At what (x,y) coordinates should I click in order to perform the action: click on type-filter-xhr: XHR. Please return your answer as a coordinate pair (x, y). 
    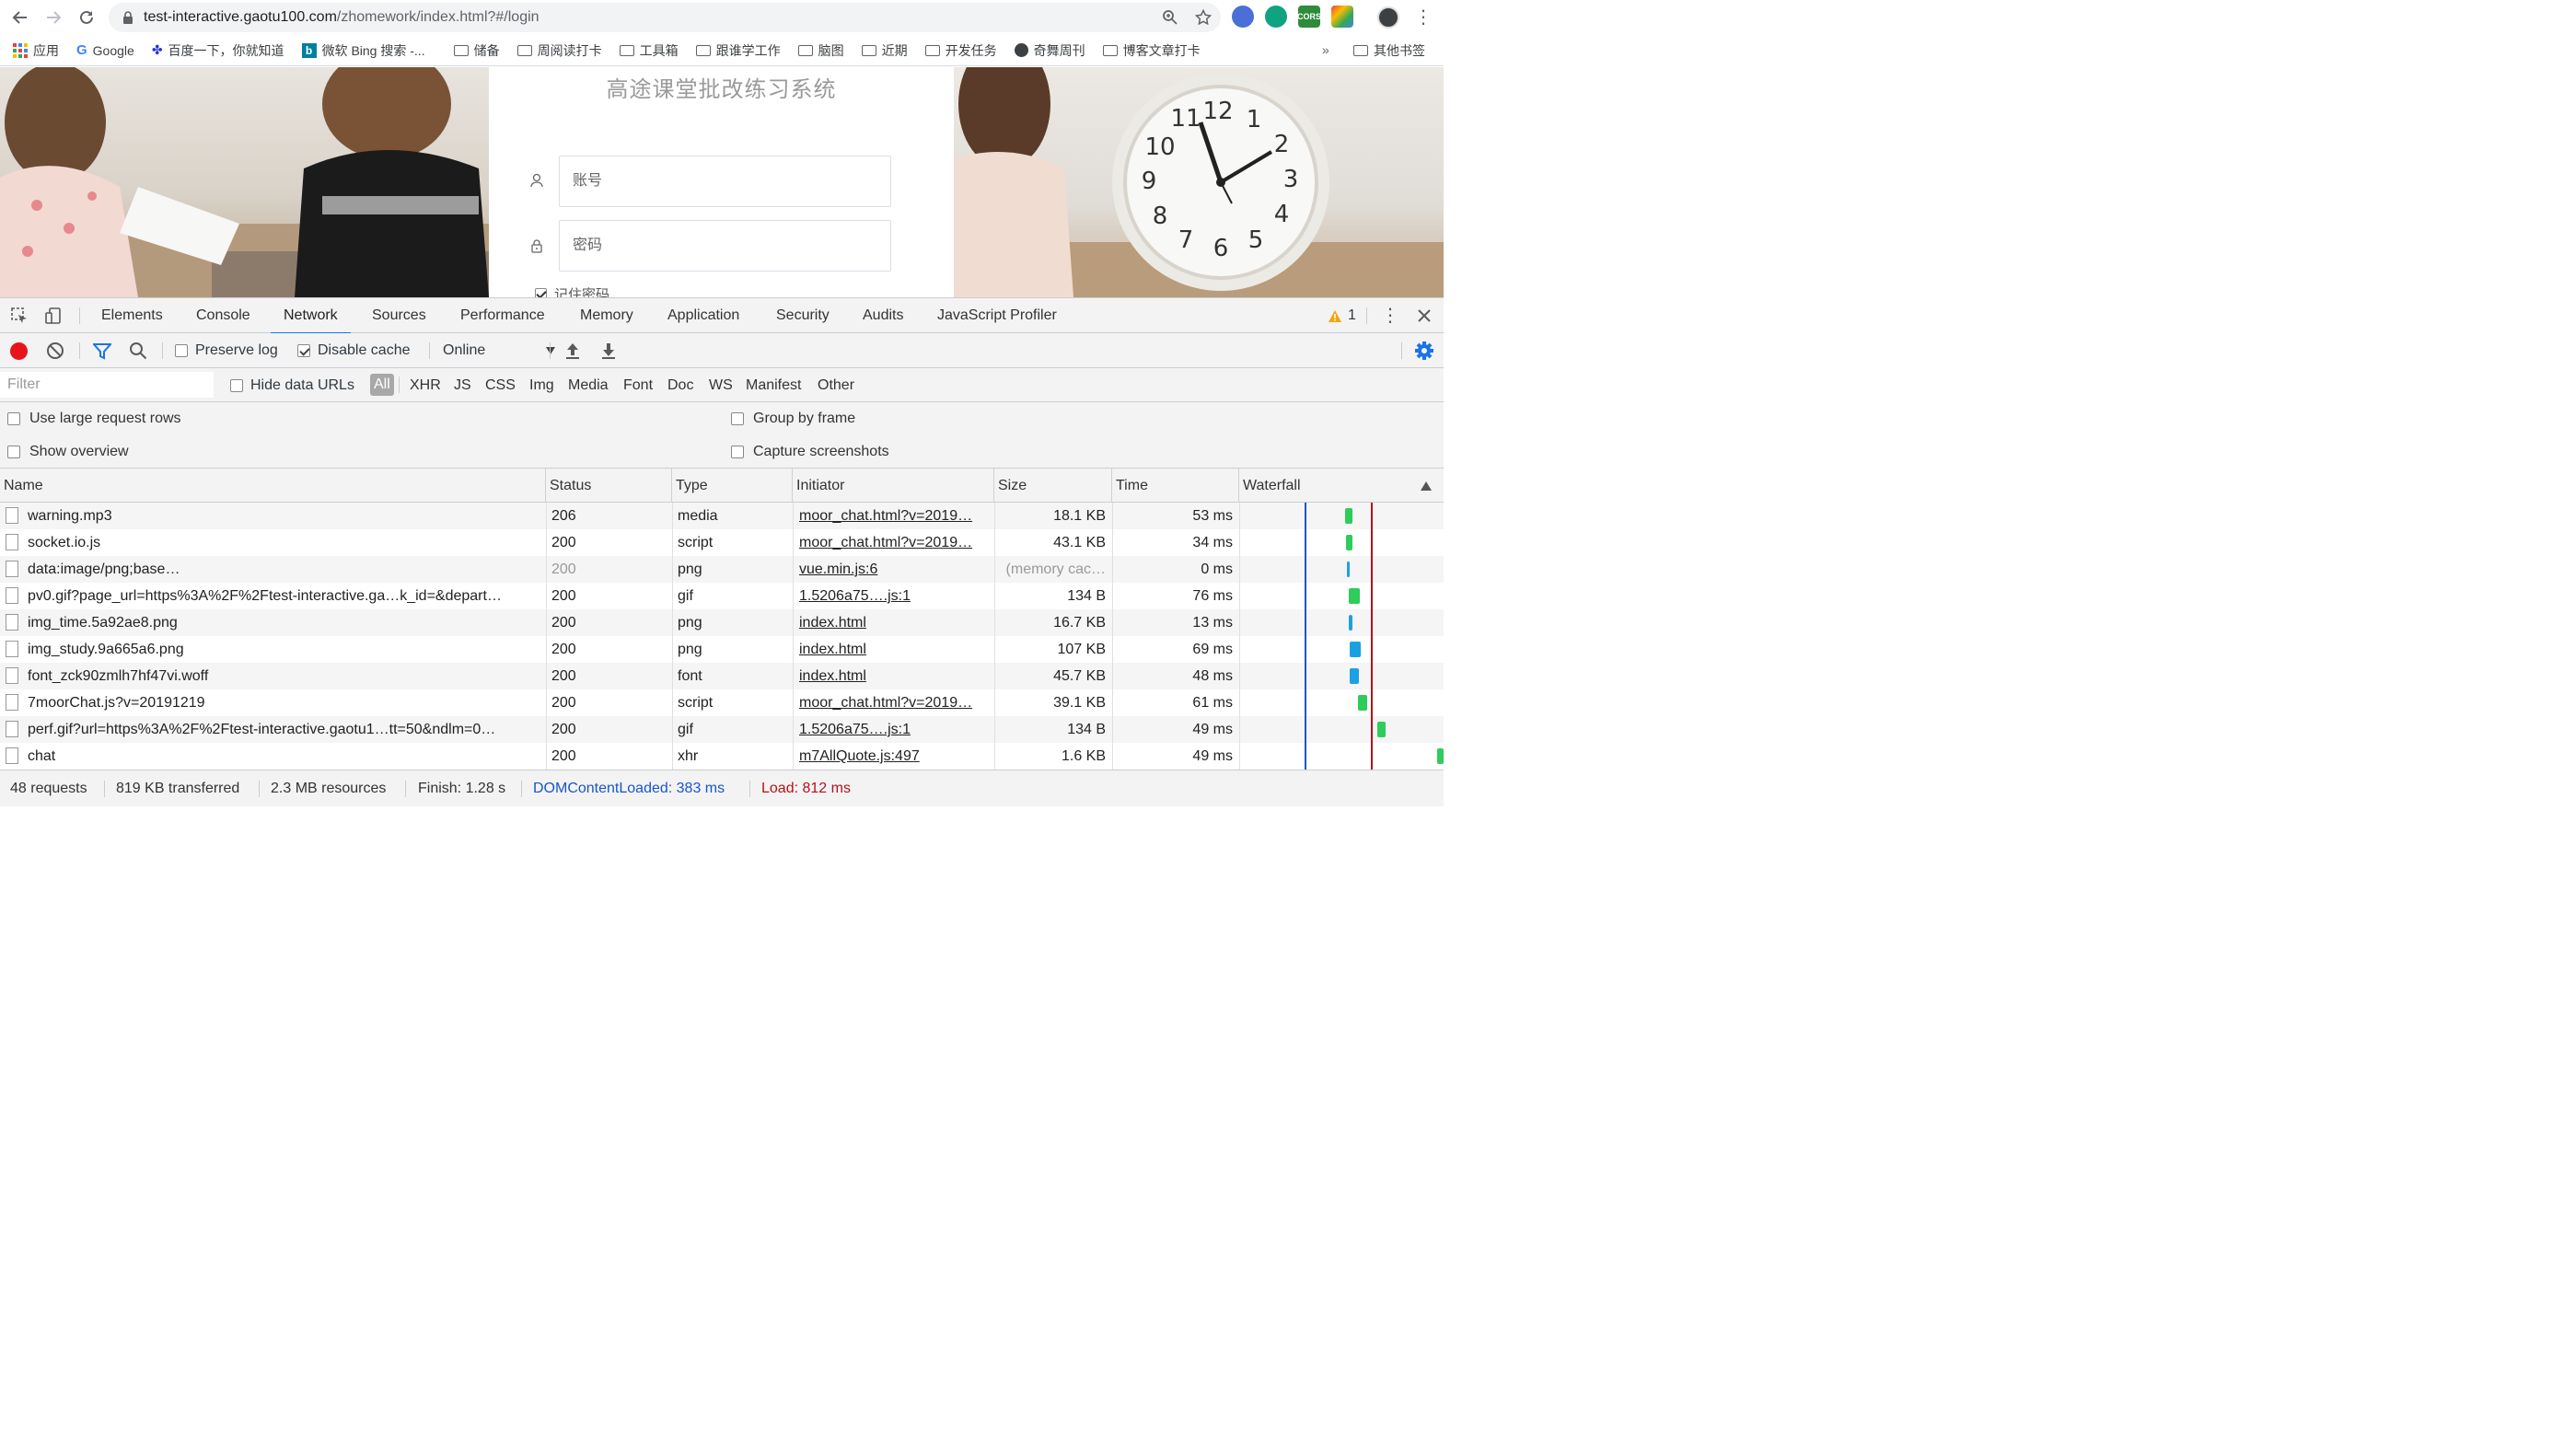
    Looking at the image, I should click on (425, 385).